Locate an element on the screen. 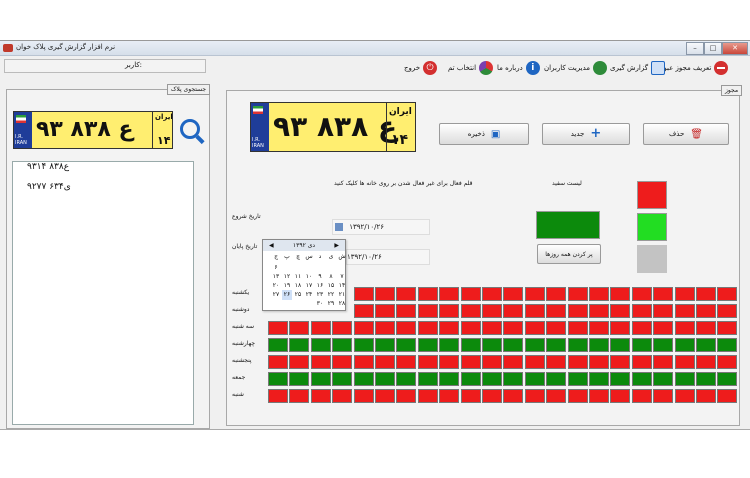 This screenshot has height=478, width=750. calendar-day: ۲۸ is located at coordinates (342, 304).